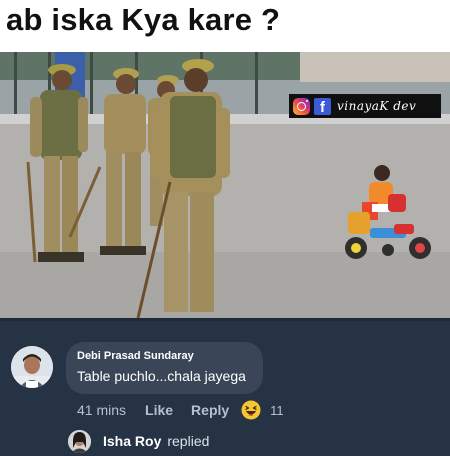 The width and height of the screenshot is (450, 456). I want to click on facebook-icon: f, so click(322, 106).